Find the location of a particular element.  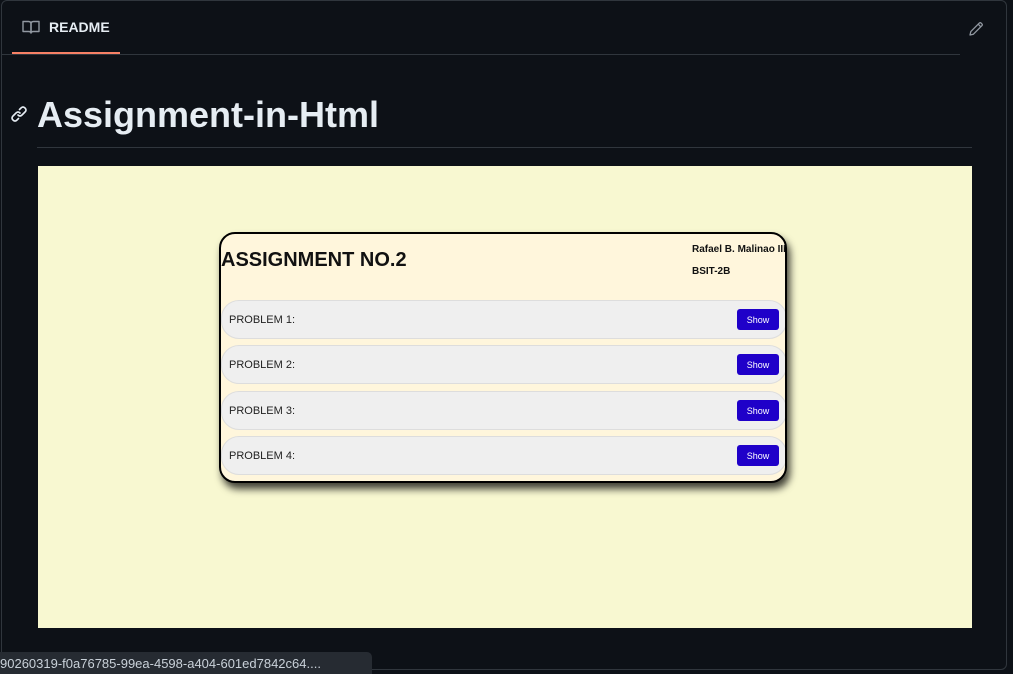

link-icon is located at coordinates (19, 114).